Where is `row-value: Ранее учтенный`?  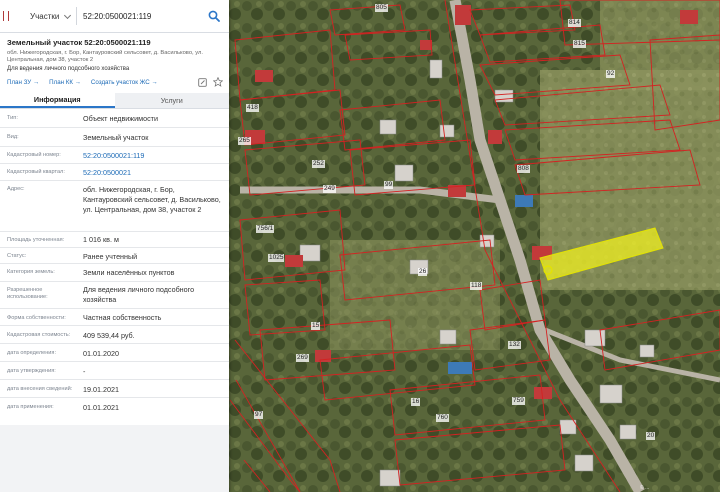 row-value: Ранее учтенный is located at coordinates (110, 256).